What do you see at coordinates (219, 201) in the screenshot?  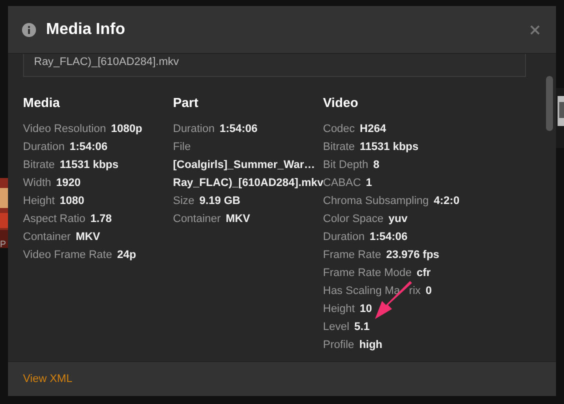 I see `field-value: 9.19 GB` at bounding box center [219, 201].